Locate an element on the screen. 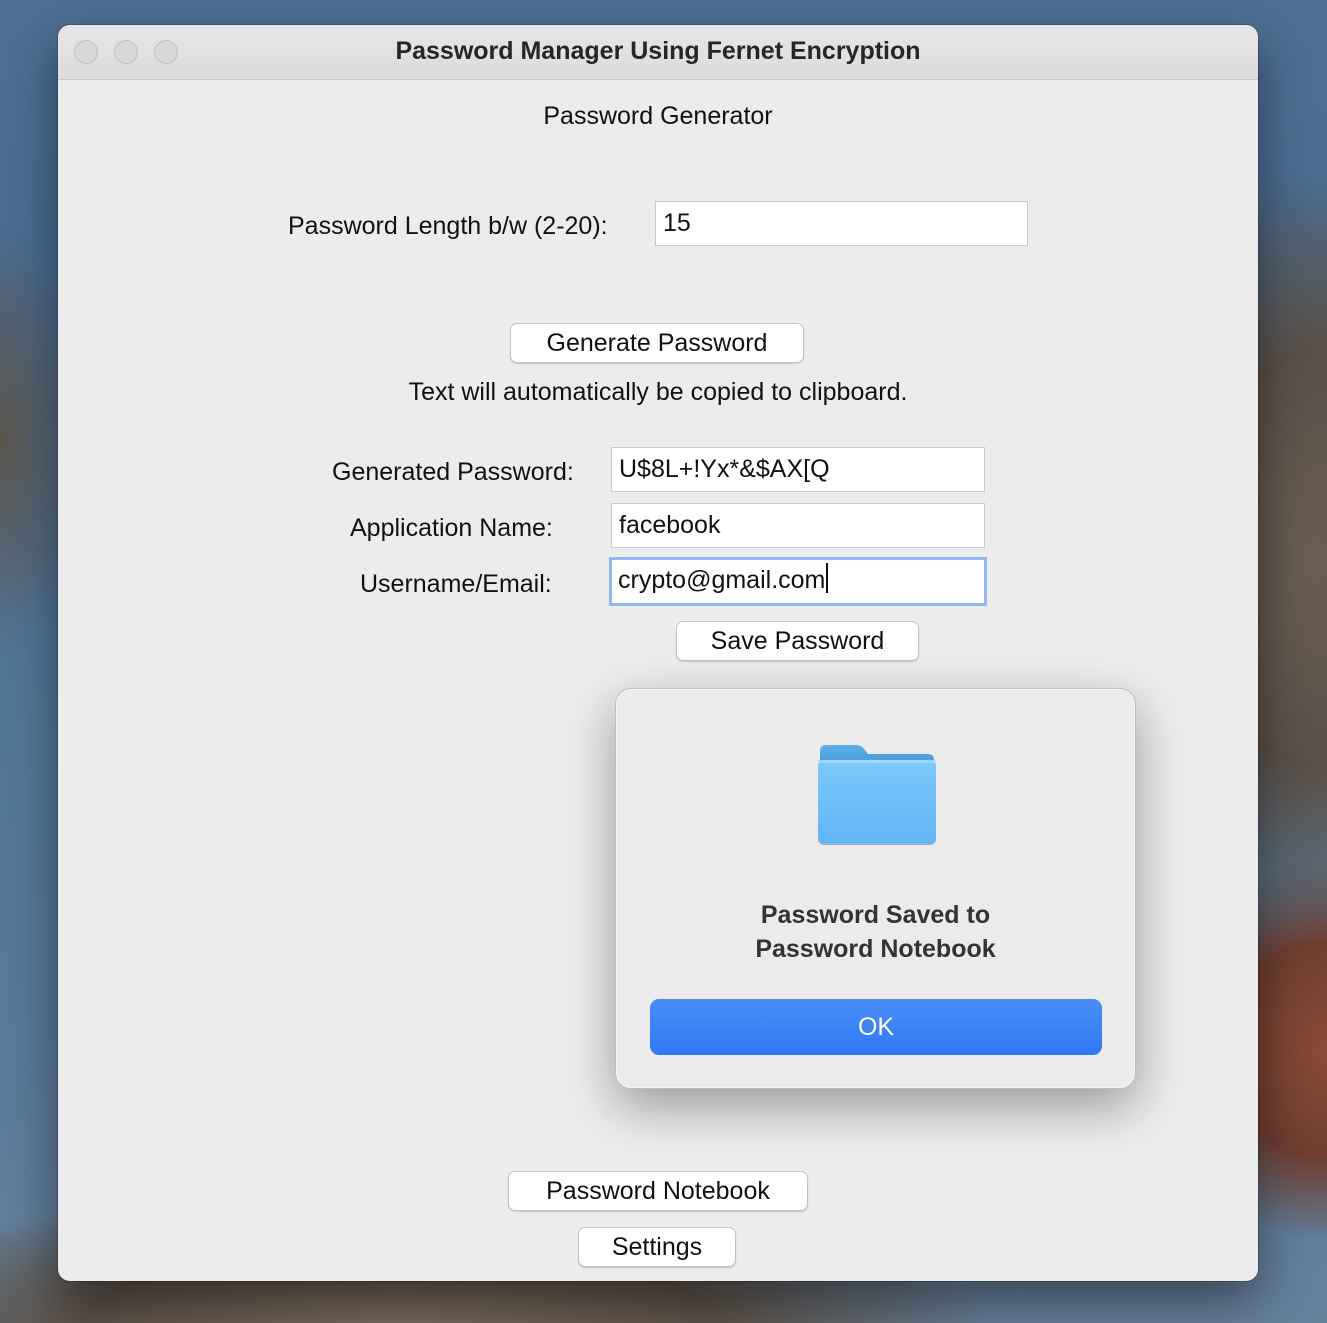 The image size is (1327, 1323). title-bar: Password Manager Using Fernet Encryption is located at coordinates (658, 52).